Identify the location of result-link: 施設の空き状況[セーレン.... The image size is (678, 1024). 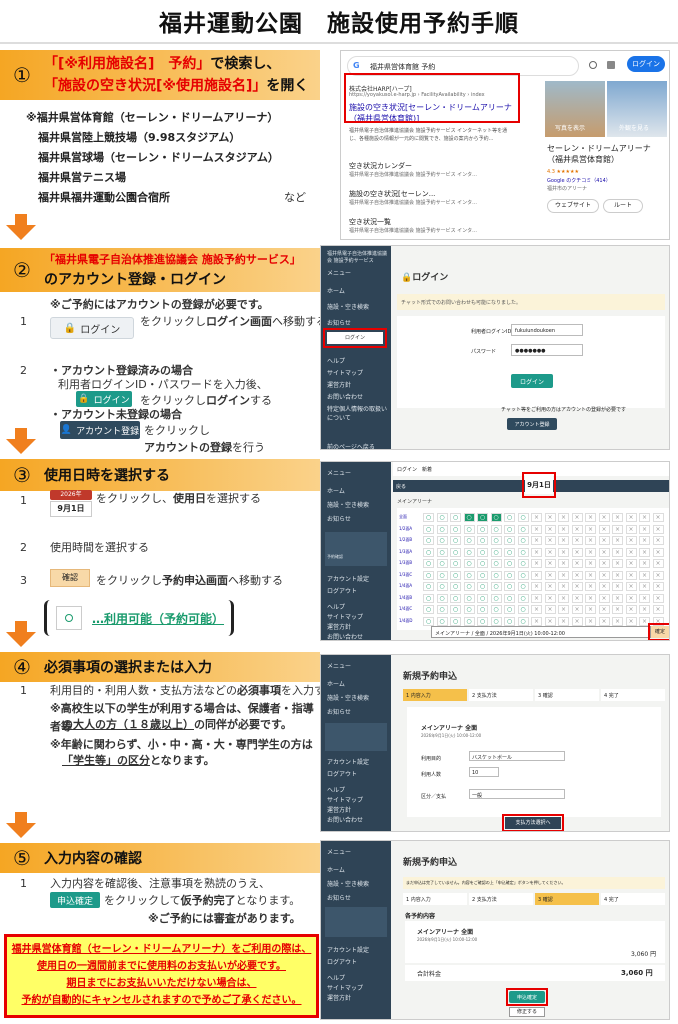
(392, 194).